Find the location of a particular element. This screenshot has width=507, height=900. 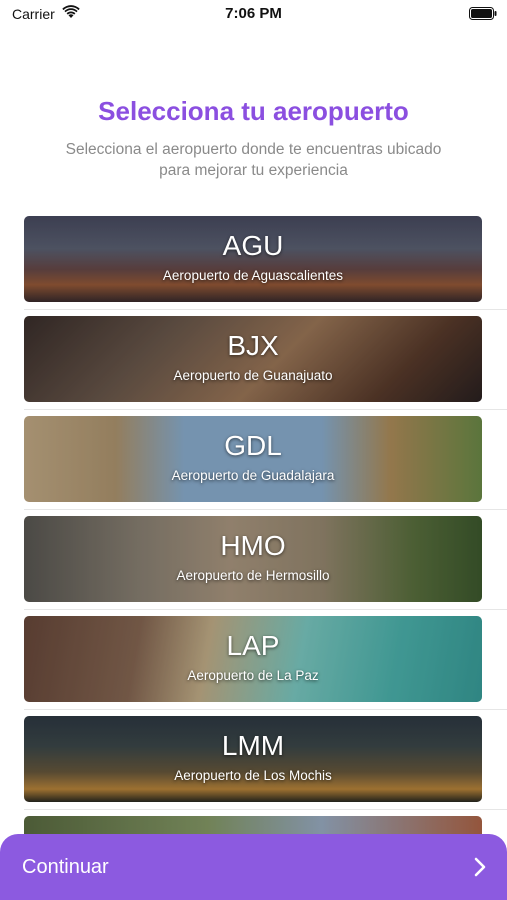

airport-row-agu: AGU Aeropuerto de Aguascalientes is located at coordinates (265, 260).